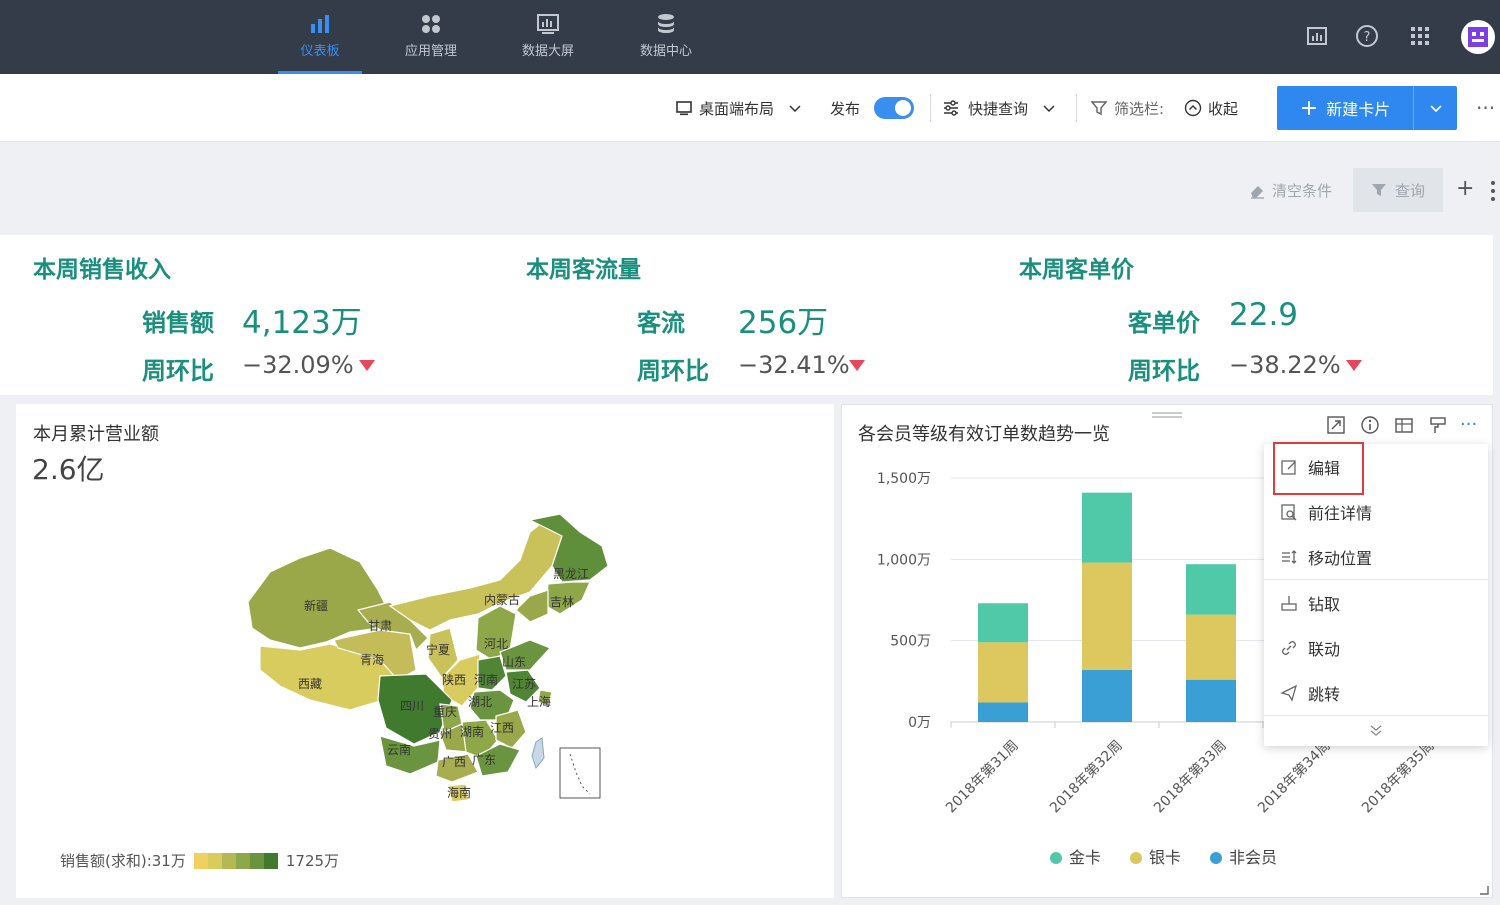  I want to click on nav-data-center: 数据中心, so click(666, 37).